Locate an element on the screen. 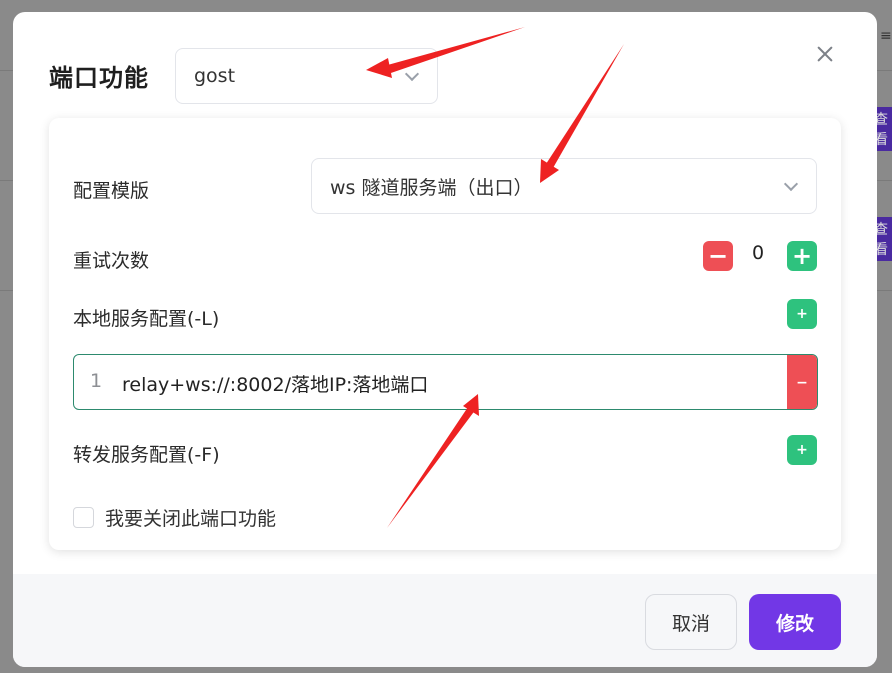 The height and width of the screenshot is (673, 892). retry-decrement-button: − is located at coordinates (718, 256).